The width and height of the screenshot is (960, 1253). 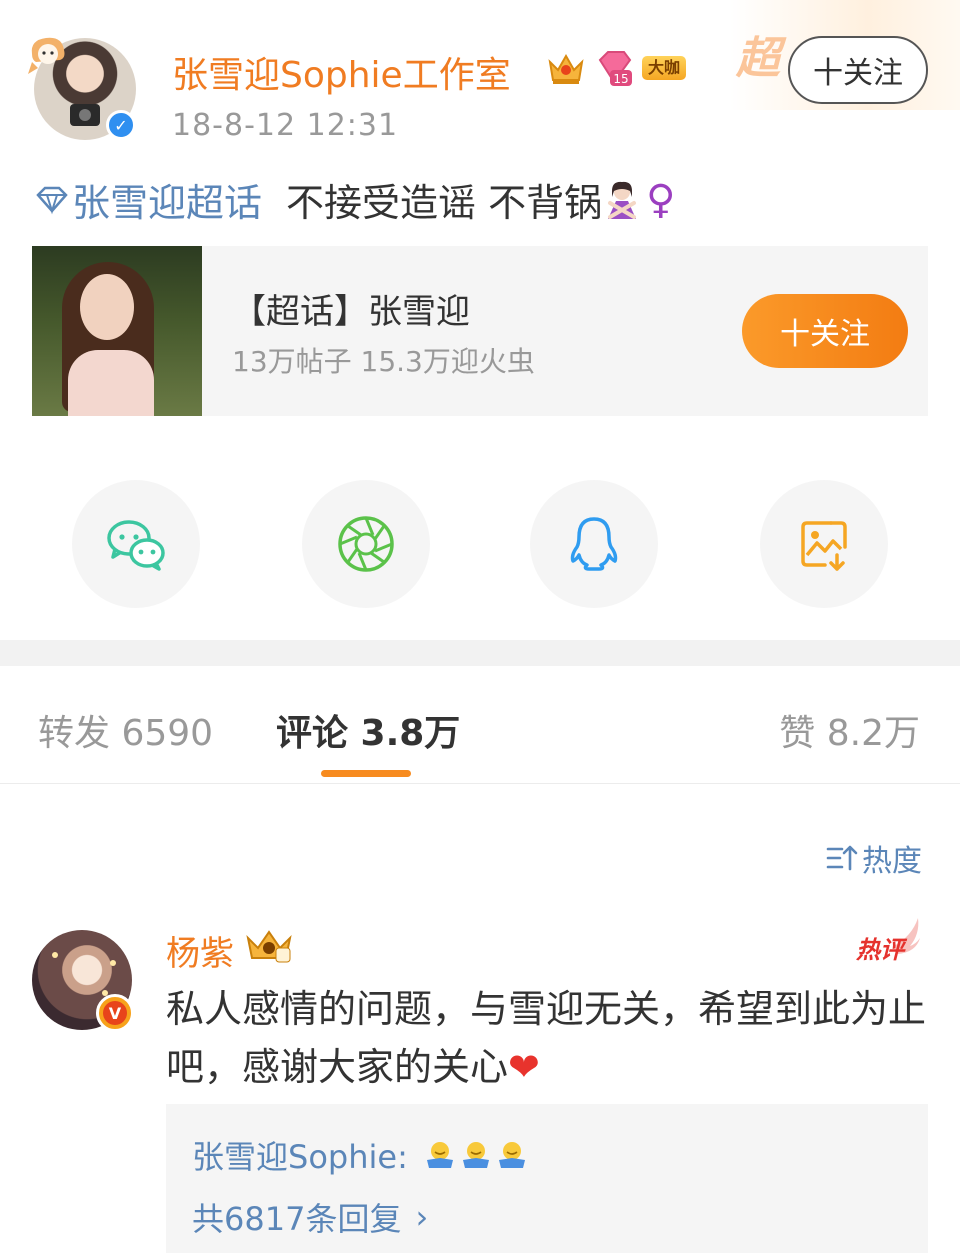 I want to click on level-gem-icon: 15, so click(x=615, y=68).